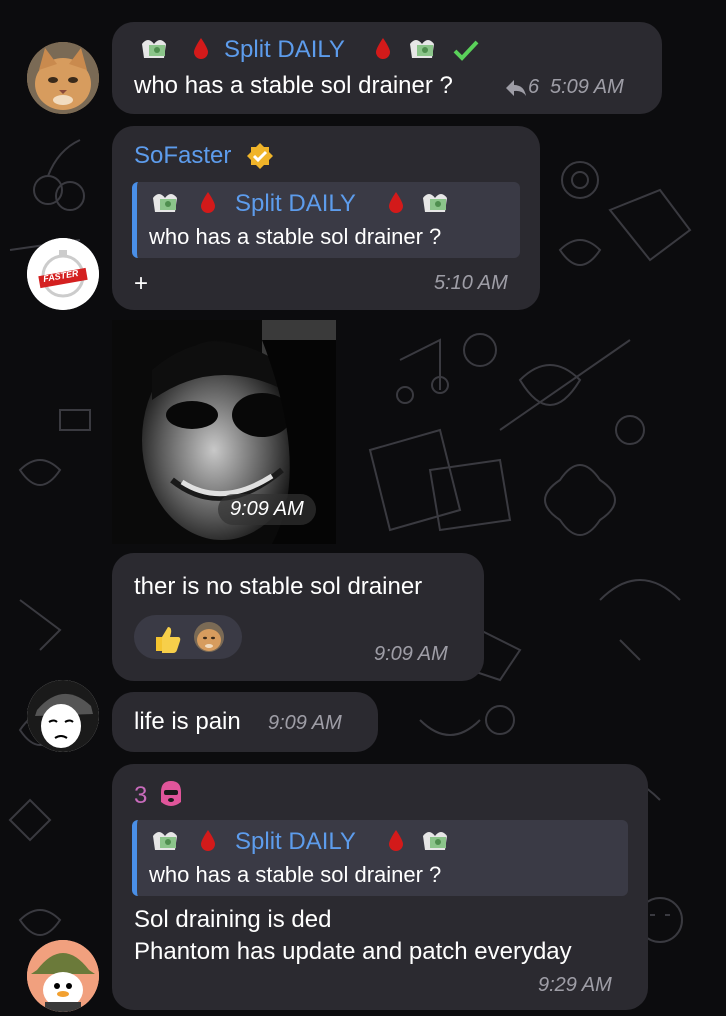  I want to click on verified-badge-icon, so click(260, 156).